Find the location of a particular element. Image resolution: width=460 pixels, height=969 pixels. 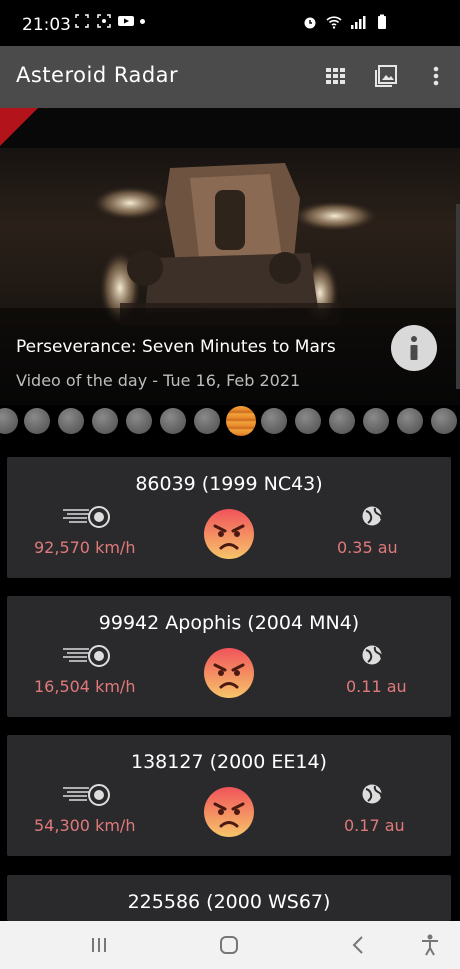

back-button is located at coordinates (358, 945).